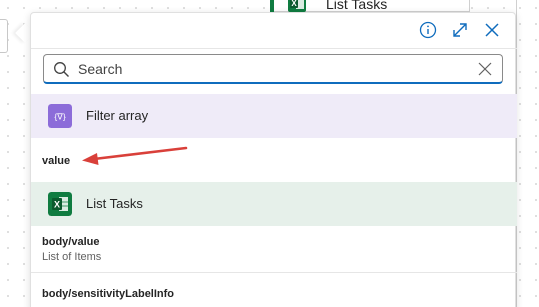 The image size is (539, 307). I want to click on section-title: List Tasks, so click(114, 203).